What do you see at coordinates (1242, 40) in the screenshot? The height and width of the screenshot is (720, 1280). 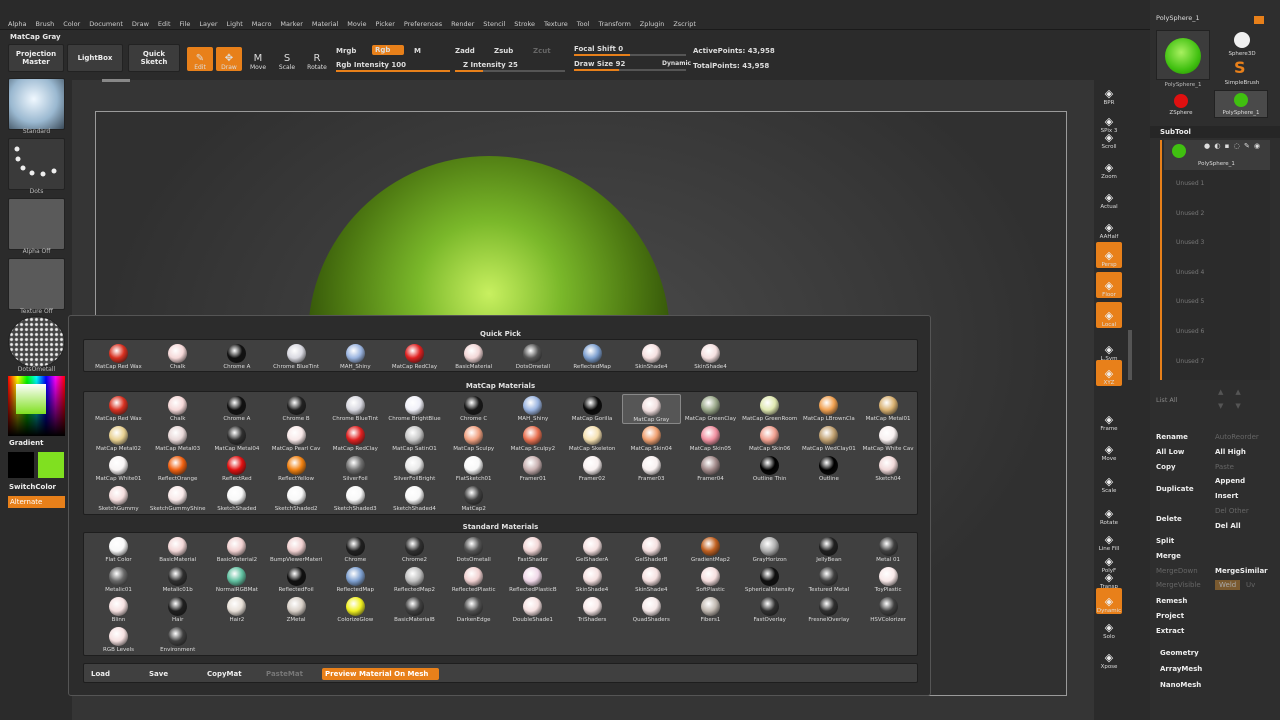 I see `sphere3d-icon` at bounding box center [1242, 40].